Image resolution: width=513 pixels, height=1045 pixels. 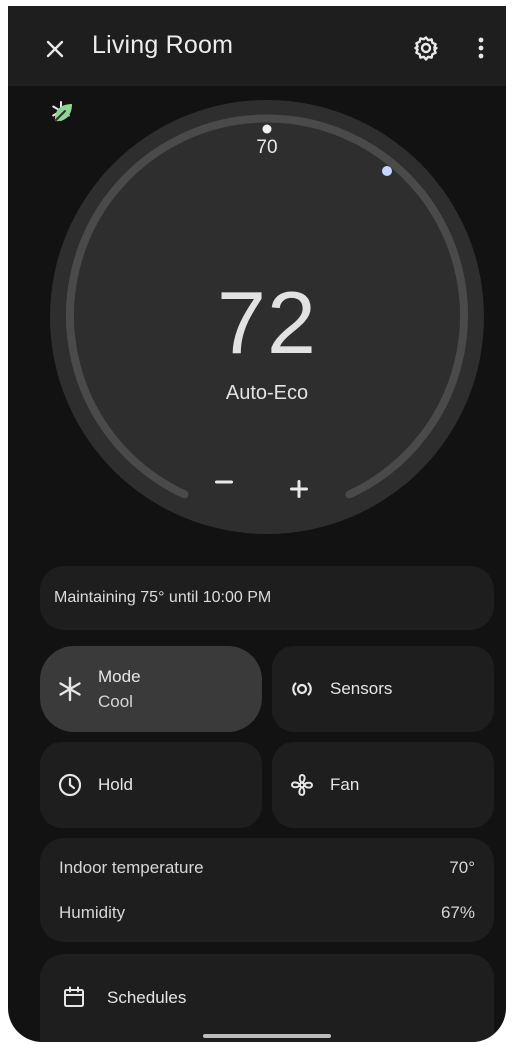 I want to click on cool-marker, so click(x=387, y=171).